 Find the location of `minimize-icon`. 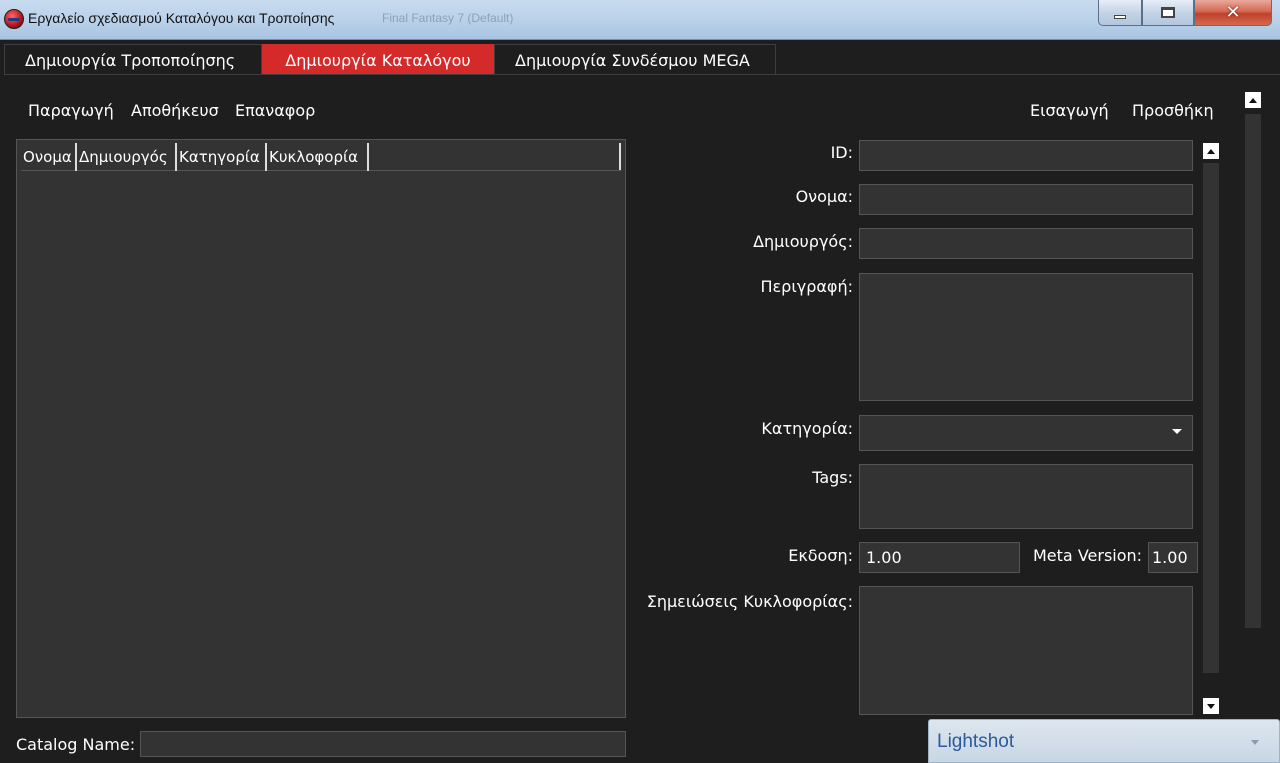

minimize-icon is located at coordinates (1120, 16).